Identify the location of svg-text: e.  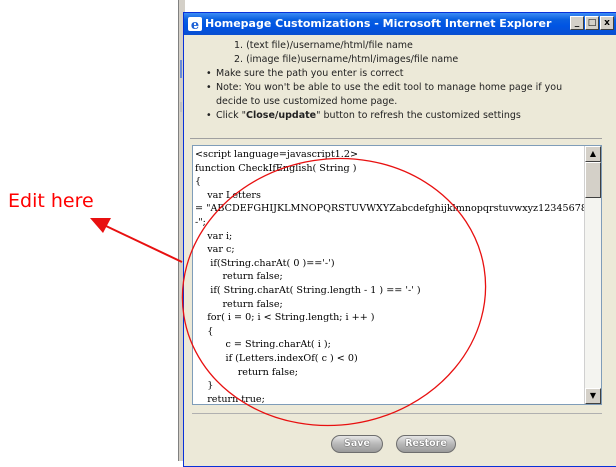
(195, 25).